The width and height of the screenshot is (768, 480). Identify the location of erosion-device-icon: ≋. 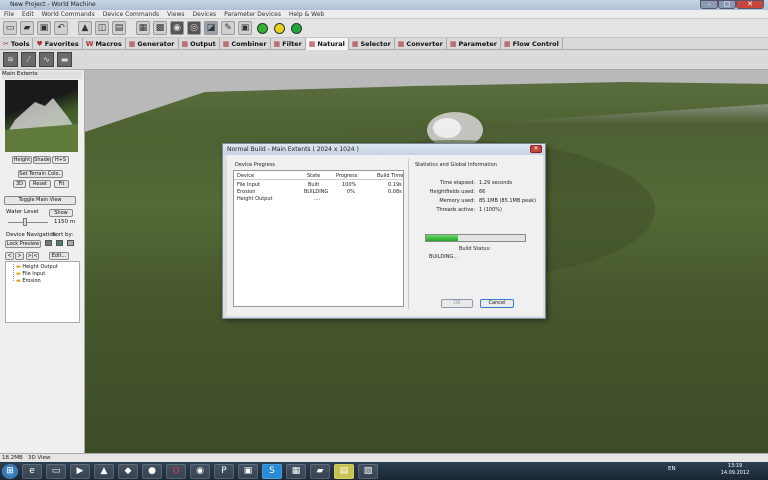
(10, 59).